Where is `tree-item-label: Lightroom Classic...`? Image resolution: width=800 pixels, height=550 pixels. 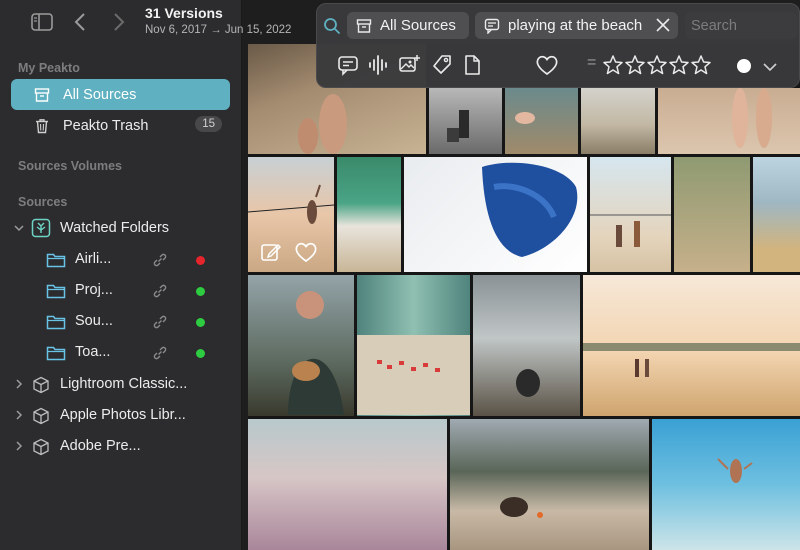
tree-item-label: Lightroom Classic... is located at coordinates (124, 384).